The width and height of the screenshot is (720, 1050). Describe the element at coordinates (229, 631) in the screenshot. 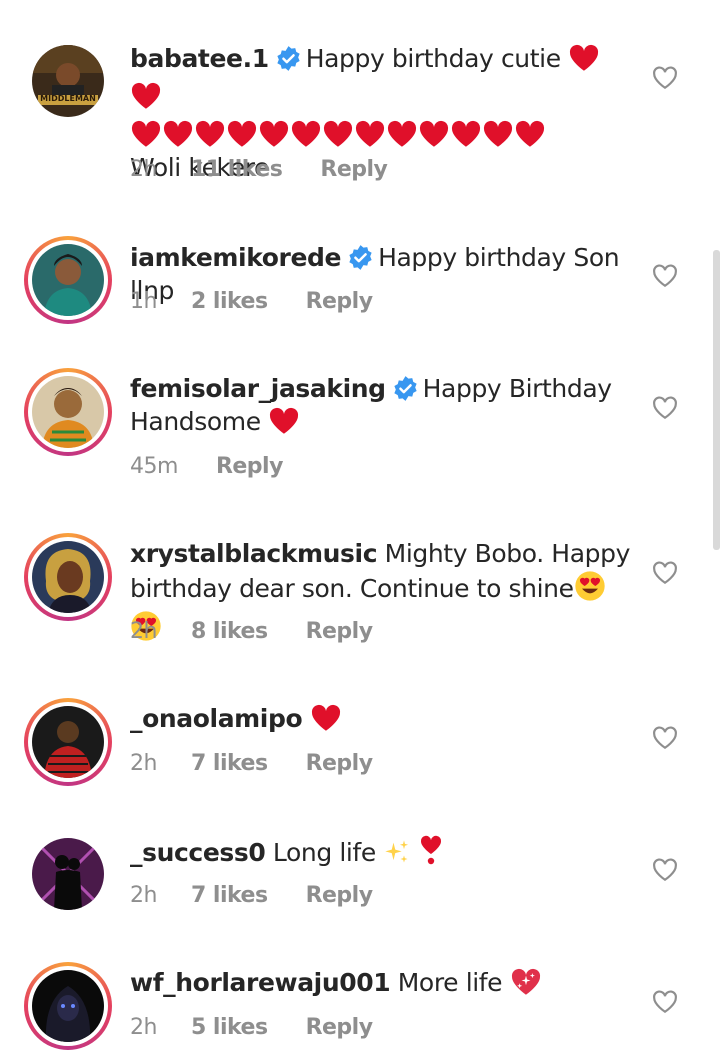

I see `likes-count: 8 likes` at that location.